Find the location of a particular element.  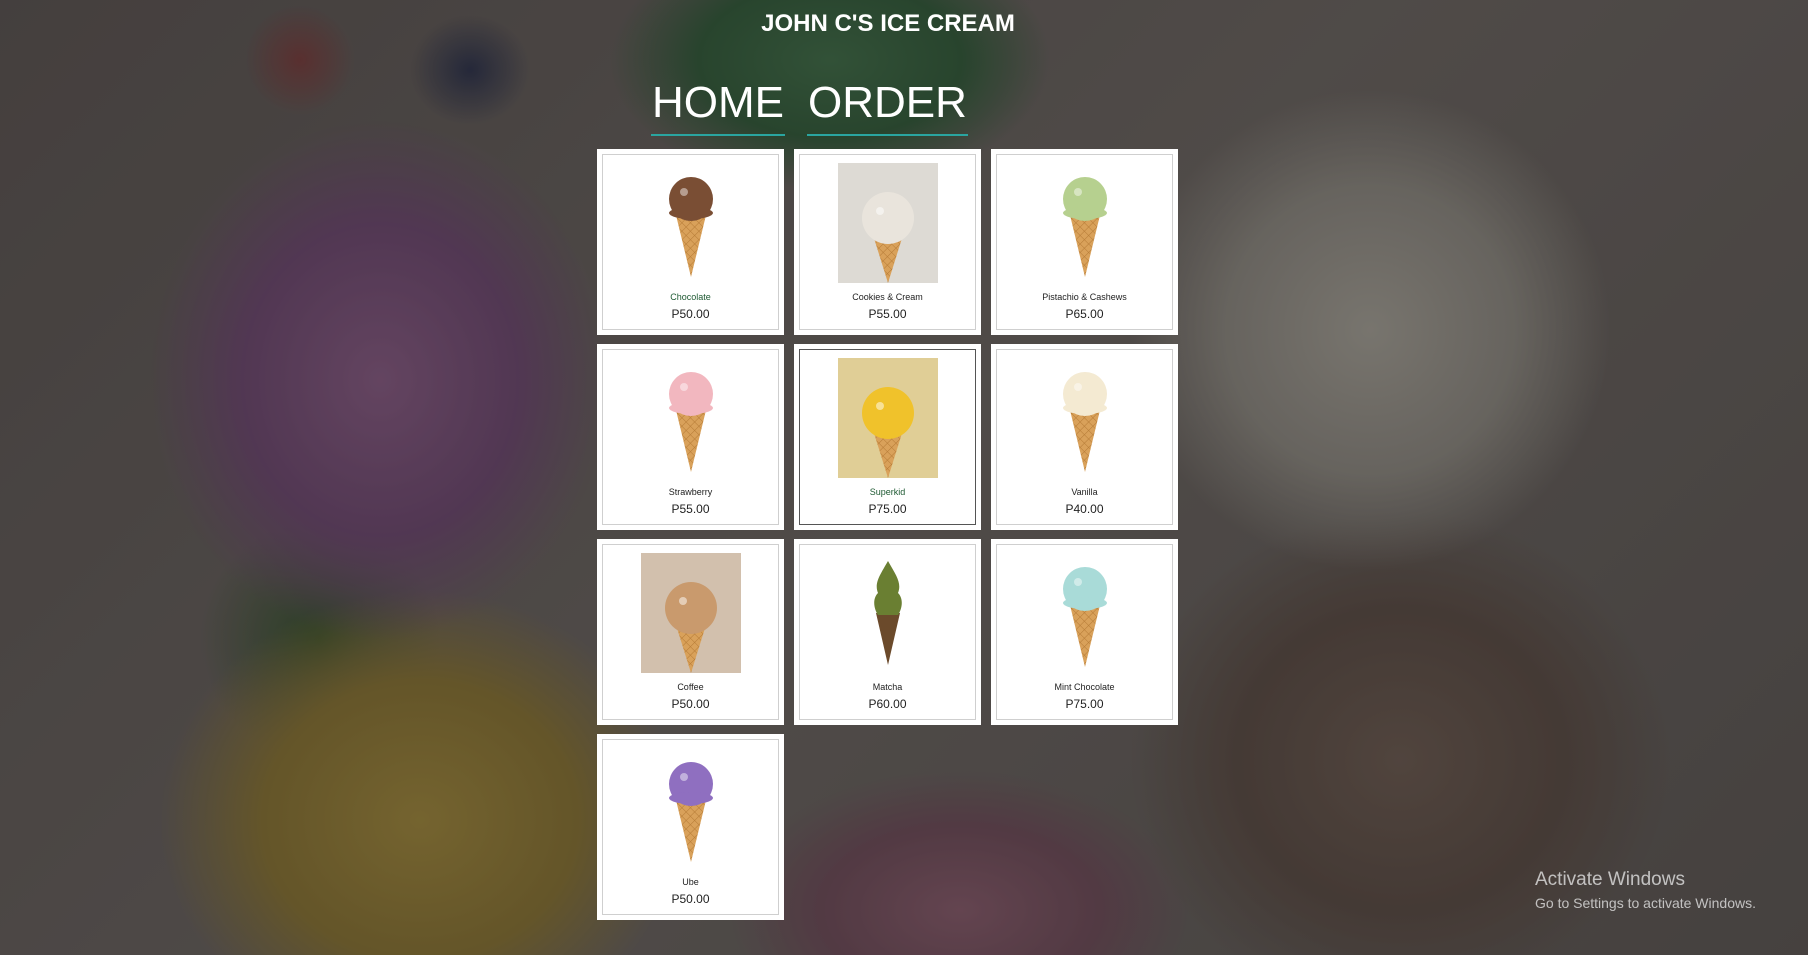

product-card-cookies-cream: Cookies & Cream P55.00 is located at coordinates (887, 242).